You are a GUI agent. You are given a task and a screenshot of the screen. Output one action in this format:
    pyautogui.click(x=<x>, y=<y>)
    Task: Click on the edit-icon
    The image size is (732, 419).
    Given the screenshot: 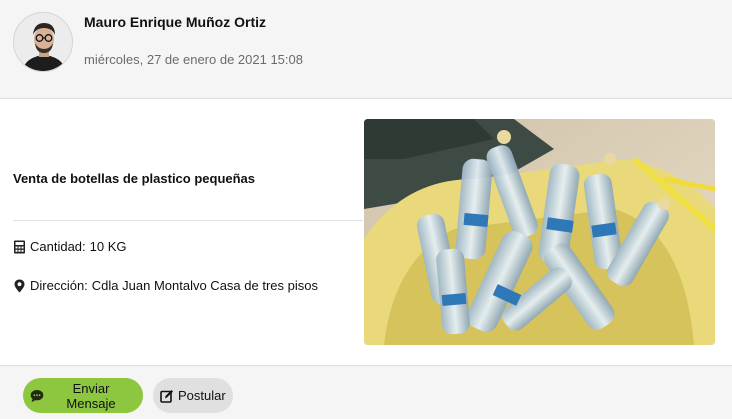 What is the action you would take?
    pyautogui.click(x=167, y=396)
    